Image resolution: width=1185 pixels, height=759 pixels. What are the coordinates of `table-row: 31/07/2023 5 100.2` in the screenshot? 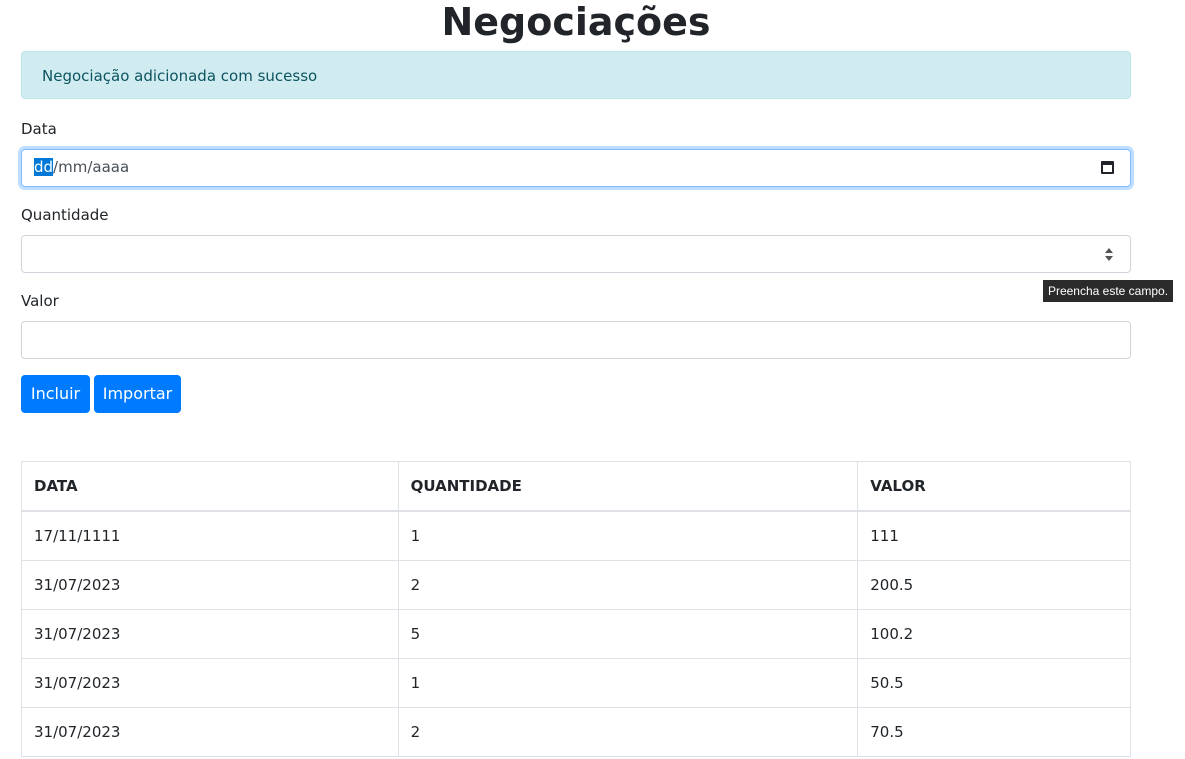 It's located at (576, 634).